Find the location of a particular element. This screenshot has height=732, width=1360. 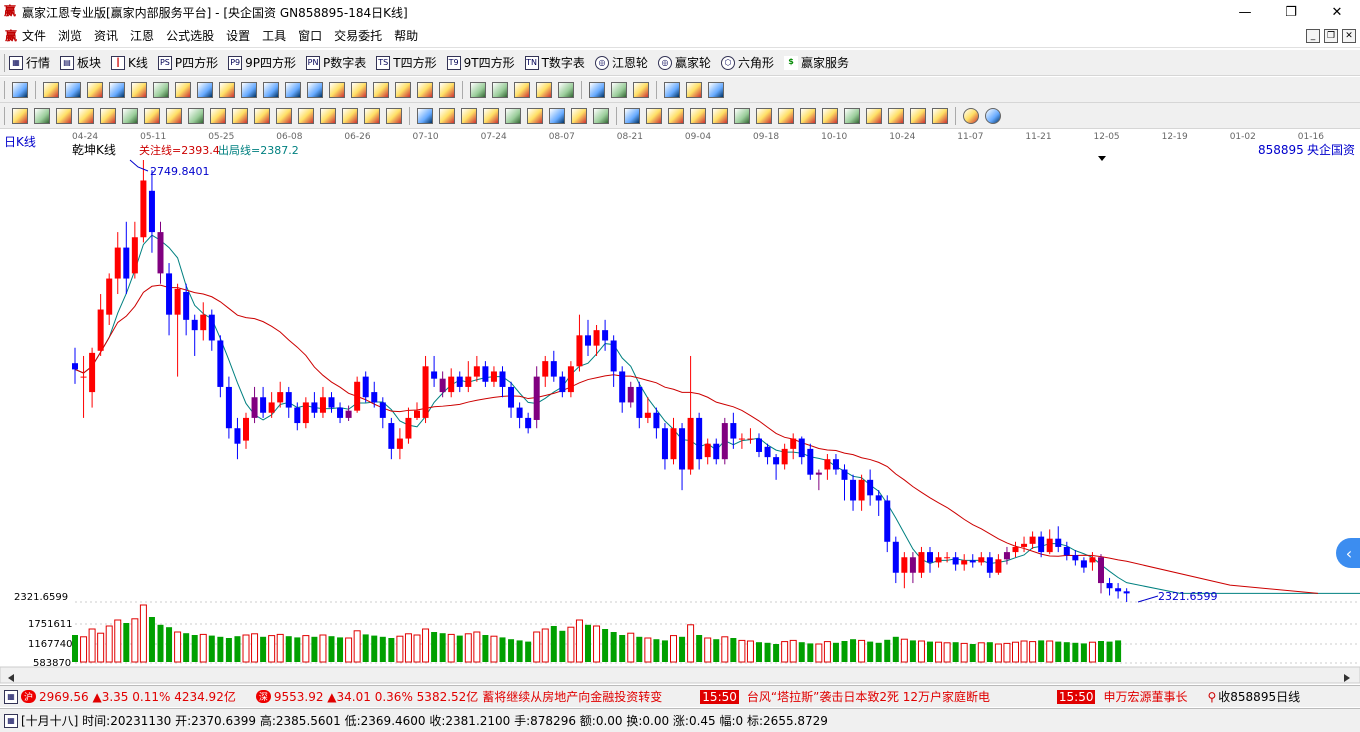

zigzag-icon is located at coordinates (940, 115).